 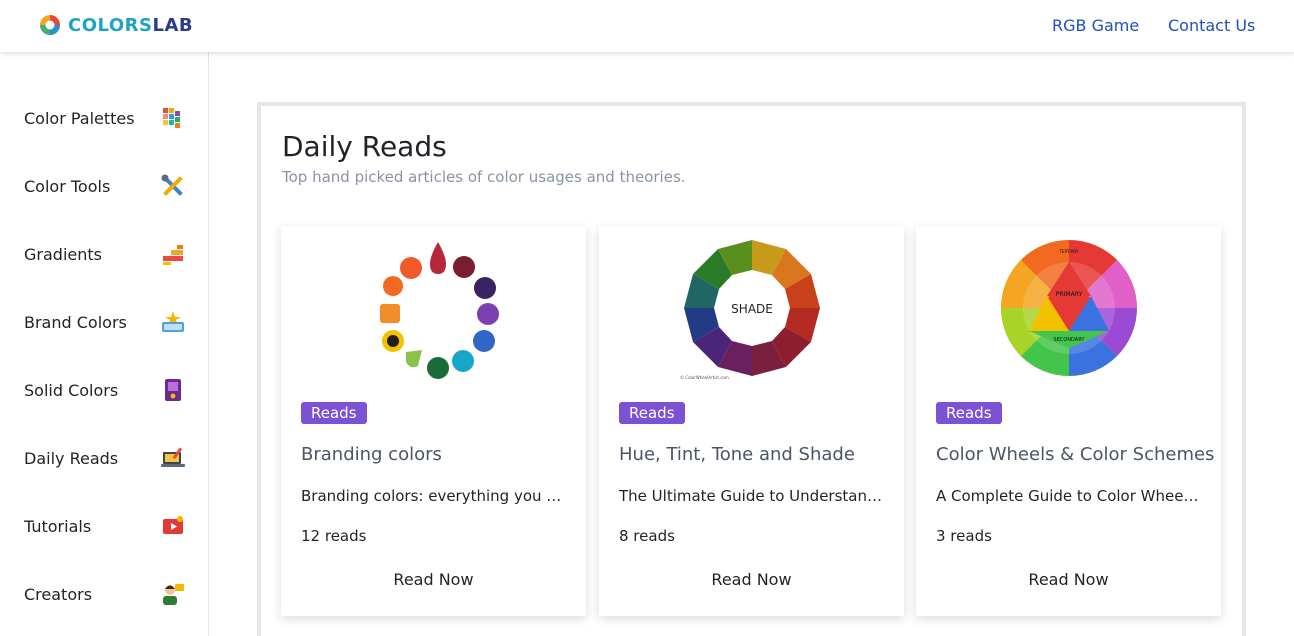 I want to click on card-read-count: 3 reads, so click(x=964, y=536).